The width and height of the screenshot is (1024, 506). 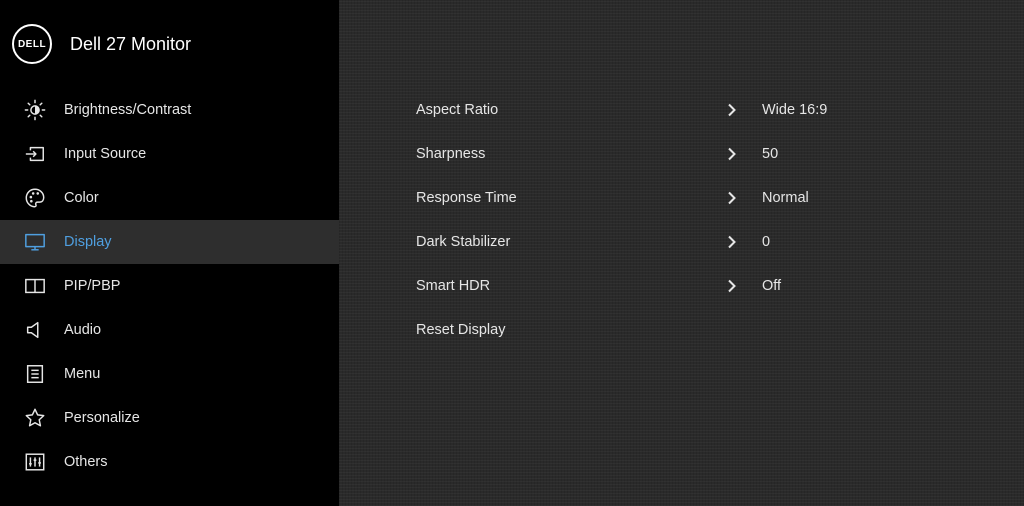 What do you see at coordinates (128, 110) in the screenshot?
I see `sidebar-item-label: Brightness/Contrast` at bounding box center [128, 110].